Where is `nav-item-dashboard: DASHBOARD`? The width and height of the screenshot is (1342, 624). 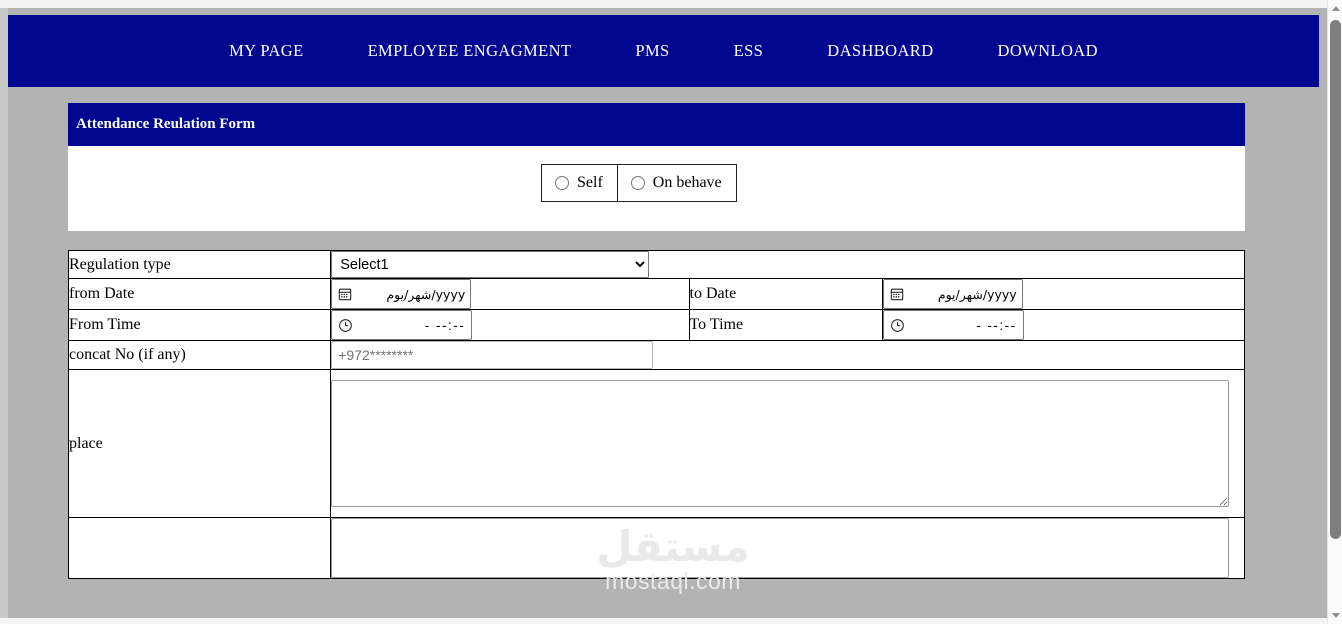 nav-item-dashboard: DASHBOARD is located at coordinates (880, 51).